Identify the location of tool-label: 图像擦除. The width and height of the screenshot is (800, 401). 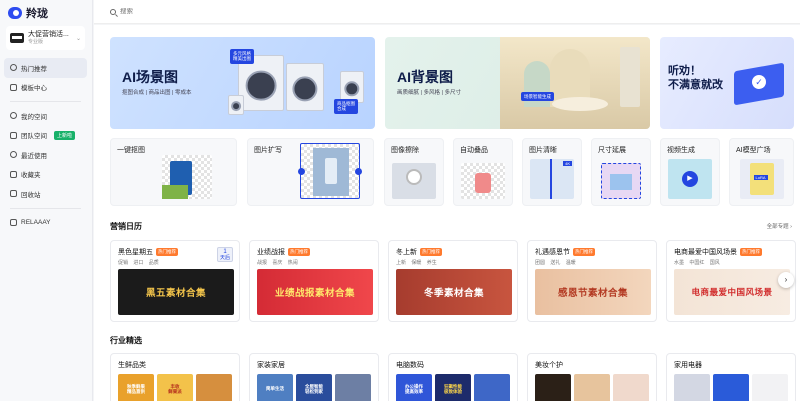
(405, 150).